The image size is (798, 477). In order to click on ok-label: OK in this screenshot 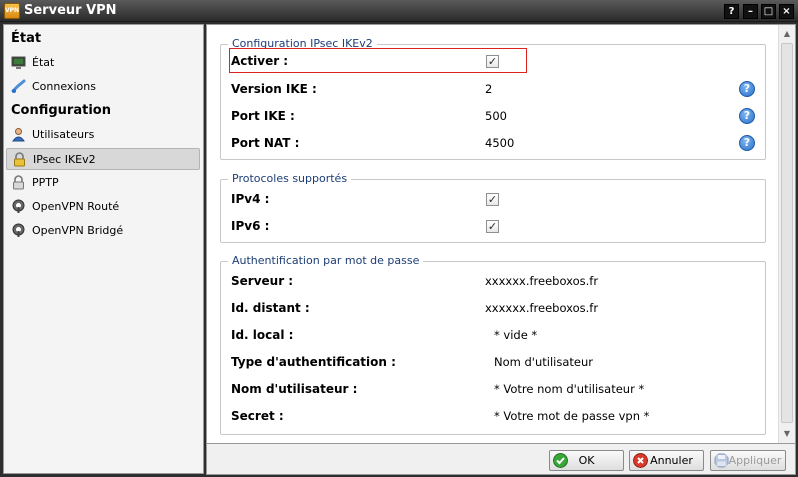, I will do `click(586, 460)`.